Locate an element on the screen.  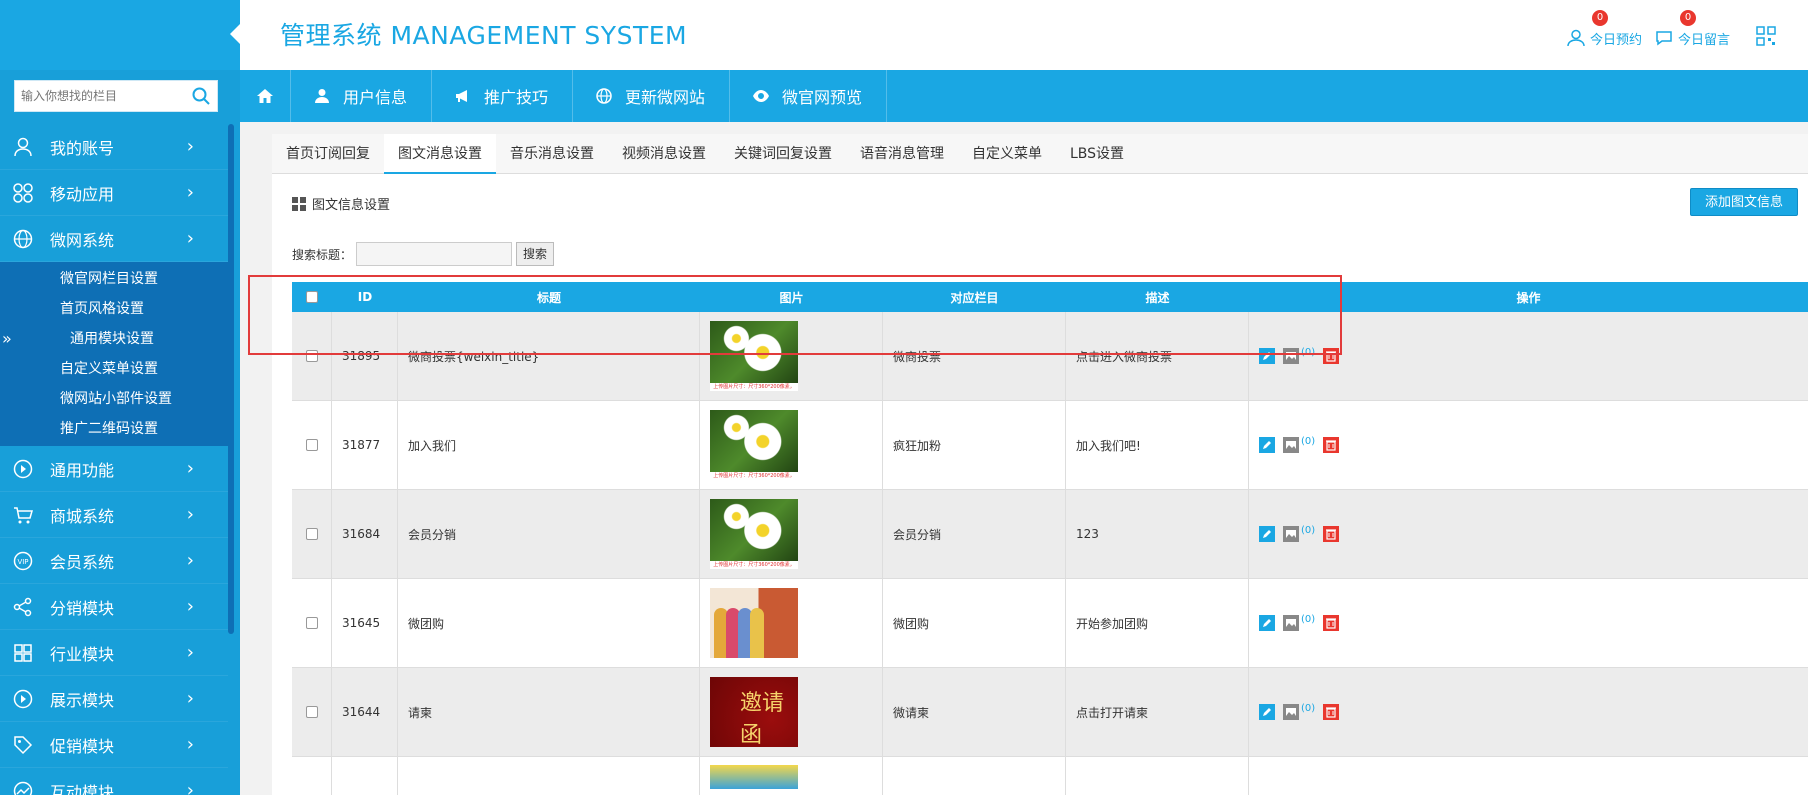
submenu-item-qrcode: 推广二维码设置 is located at coordinates (114, 429).